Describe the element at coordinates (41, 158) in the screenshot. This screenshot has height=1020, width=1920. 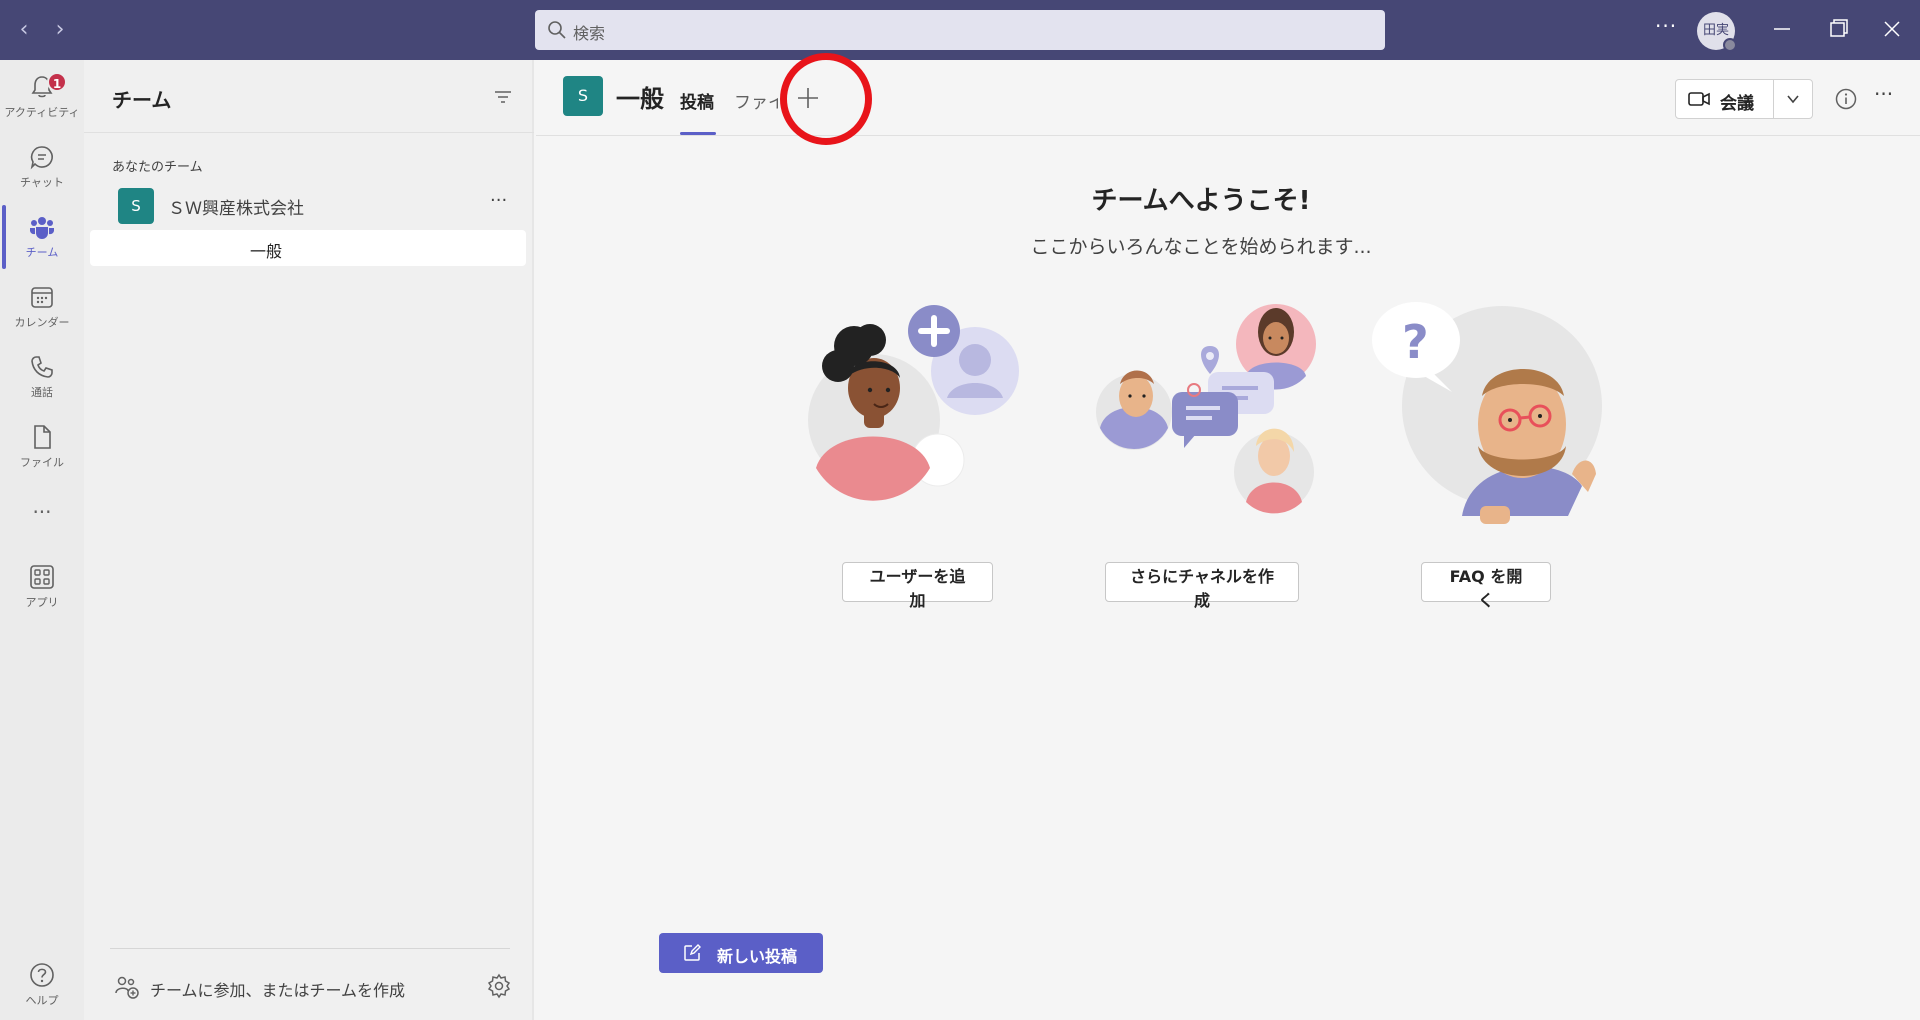
I see `chat-icon` at that location.